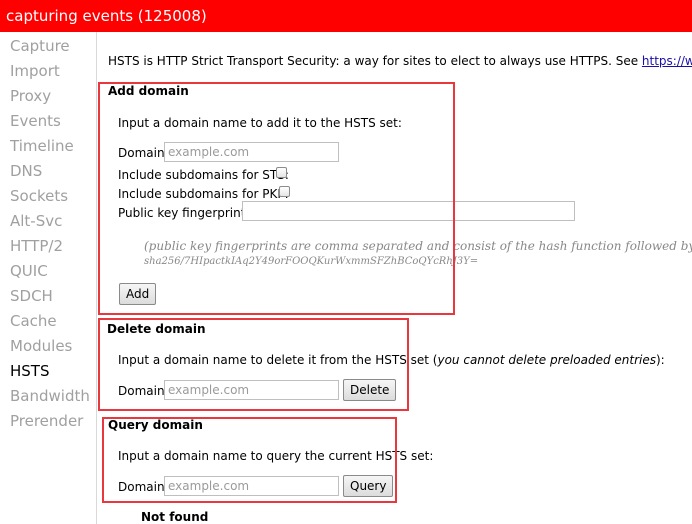 This screenshot has width=692, height=524. Describe the element at coordinates (251, 390) in the screenshot. I see `delete-domain-input` at that location.